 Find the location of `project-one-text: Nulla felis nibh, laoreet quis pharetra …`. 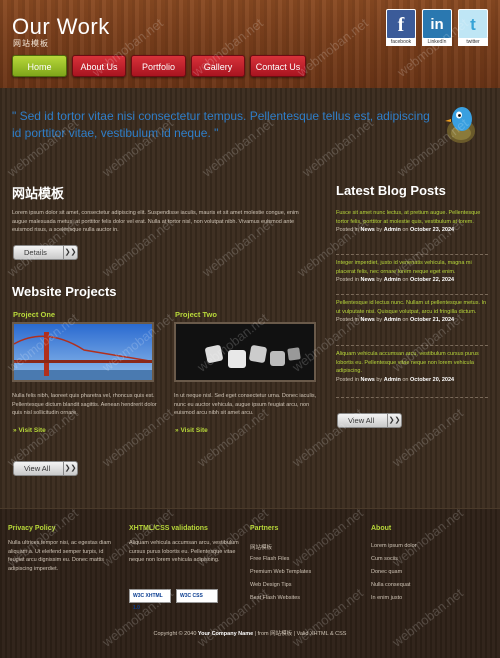

project-one-text: Nulla felis nibh, laoreet quis pharetra … is located at coordinates (84, 404).